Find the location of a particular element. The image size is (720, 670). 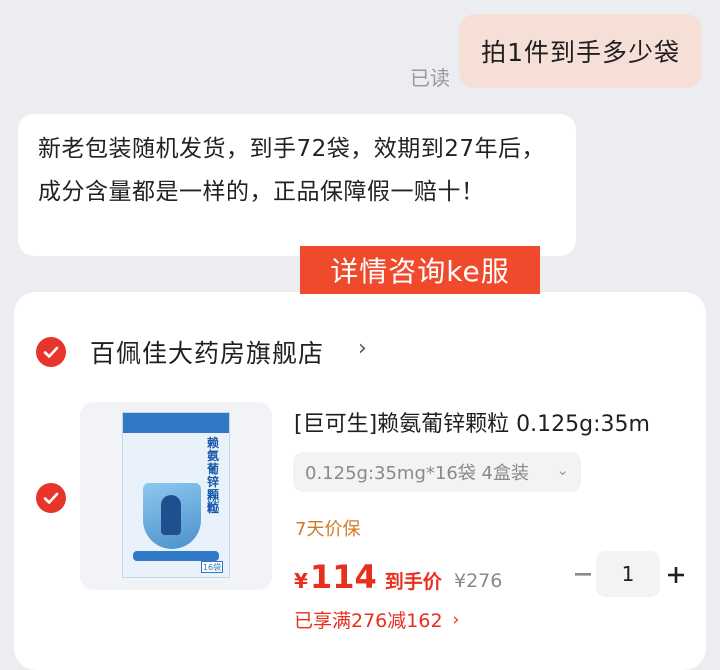

read-status: 已读 is located at coordinates (430, 78).